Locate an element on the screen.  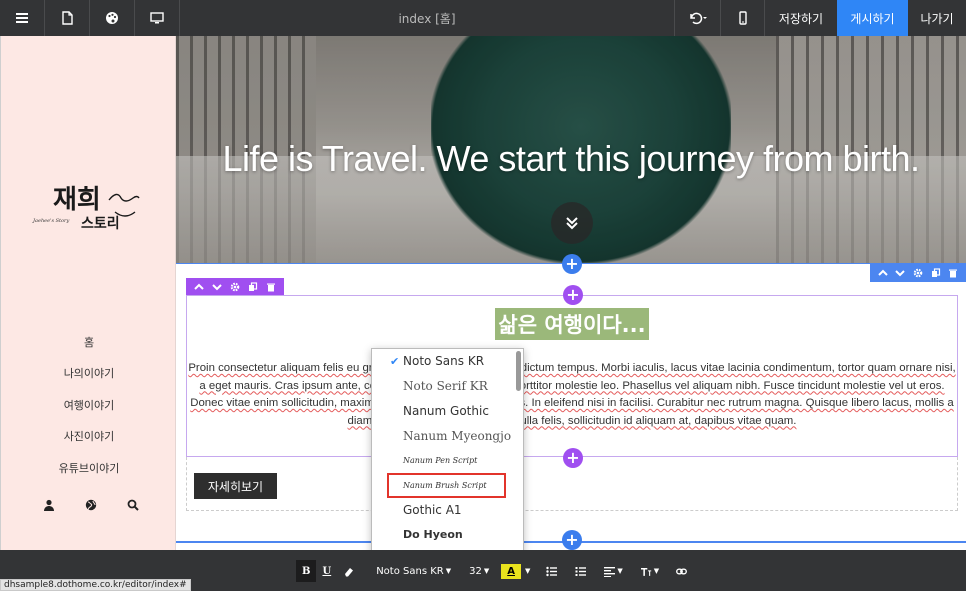
menu-item-travel-story: 여행이야기 is located at coordinates (89, 405).